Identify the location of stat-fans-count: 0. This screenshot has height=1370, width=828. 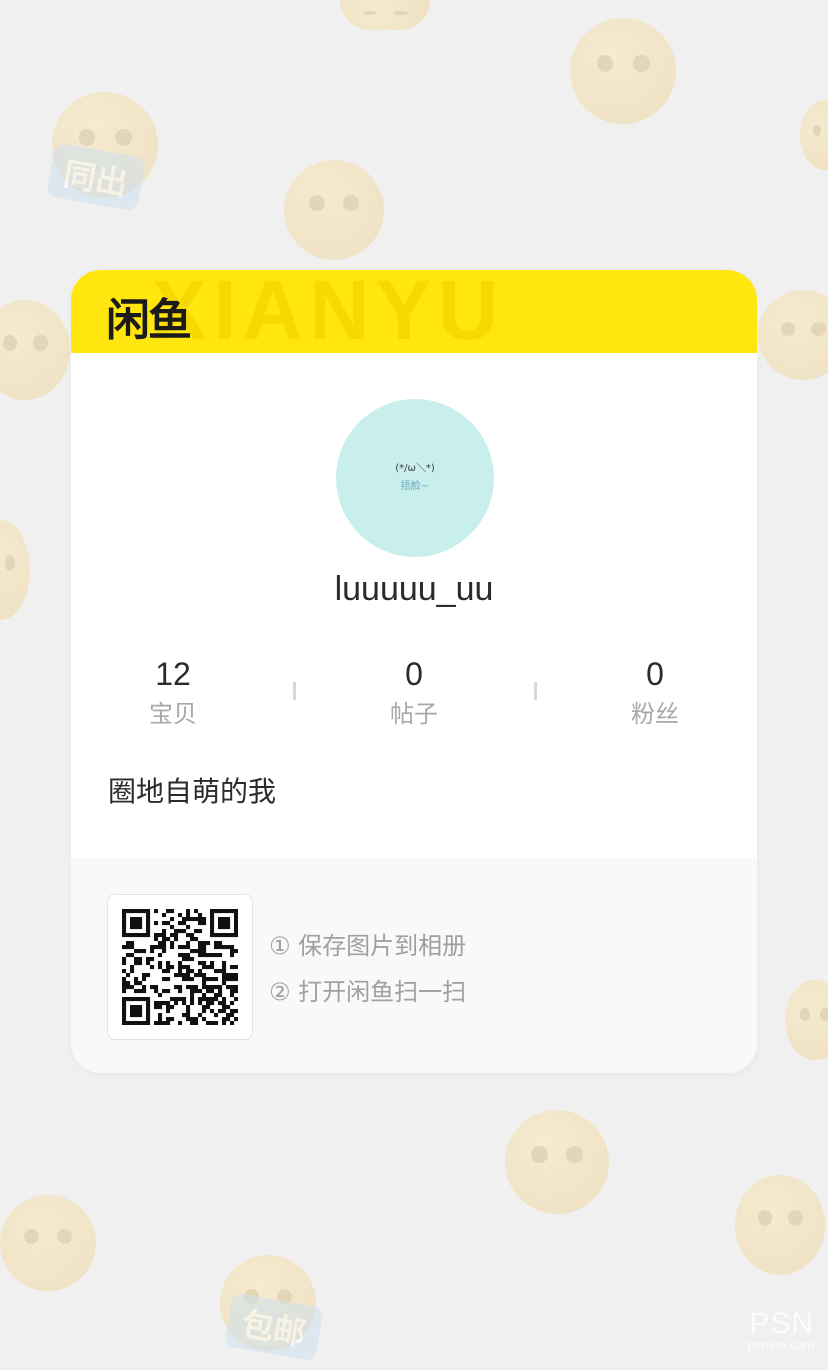
(655, 674).